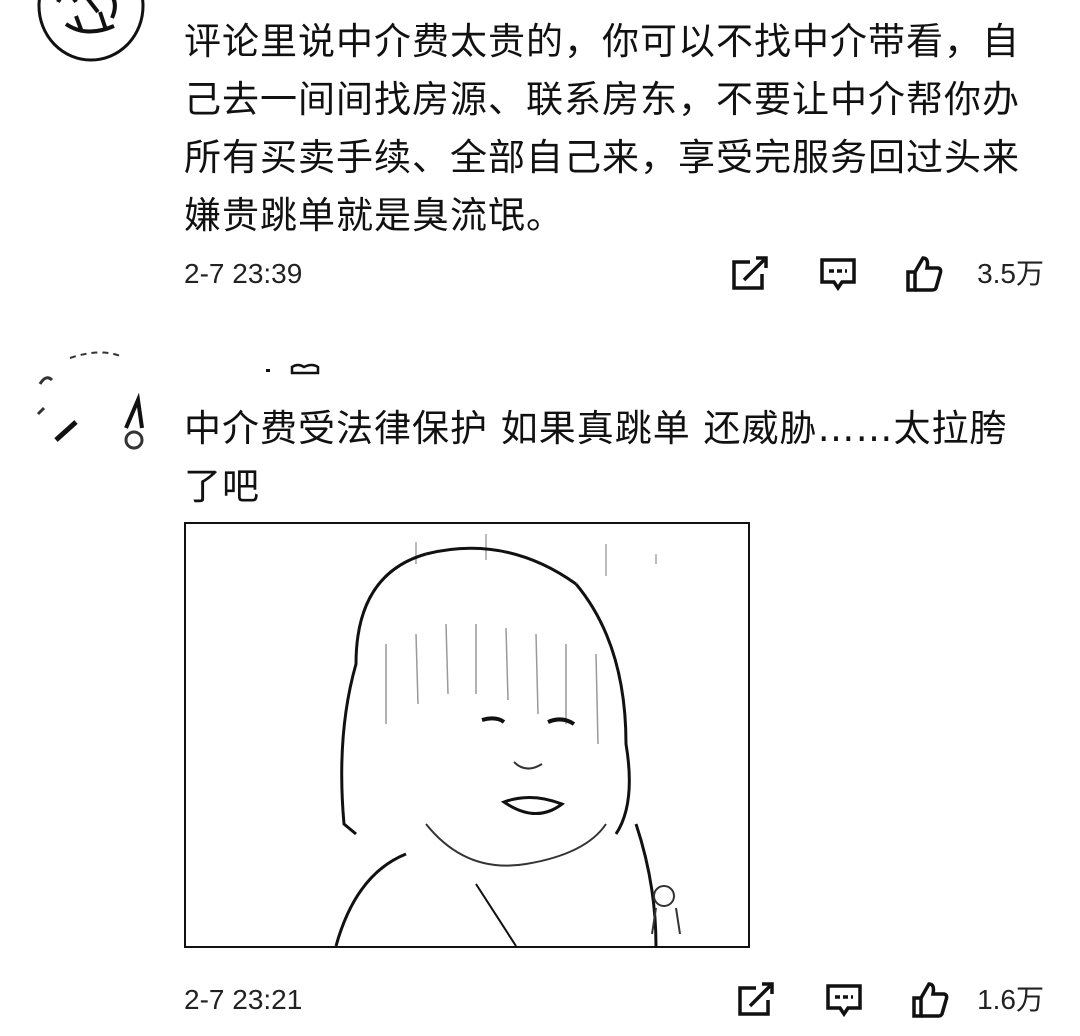 Image resolution: width=1080 pixels, height=1036 pixels. What do you see at coordinates (296, 369) in the screenshot?
I see `username-fragment` at bounding box center [296, 369].